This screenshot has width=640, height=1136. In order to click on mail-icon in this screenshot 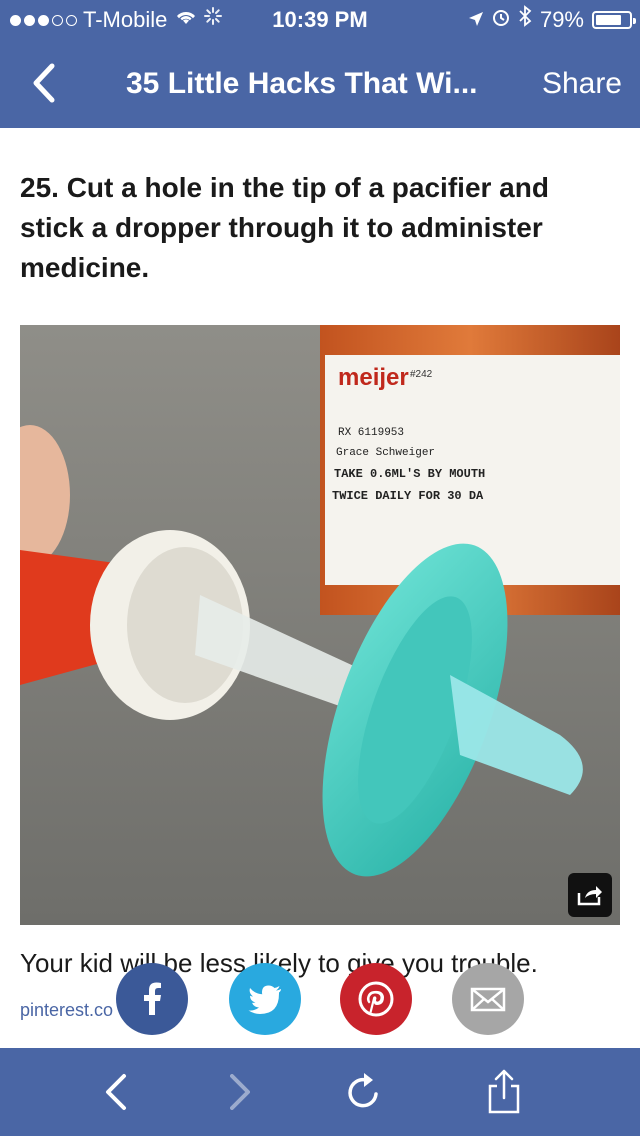, I will do `click(488, 999)`.